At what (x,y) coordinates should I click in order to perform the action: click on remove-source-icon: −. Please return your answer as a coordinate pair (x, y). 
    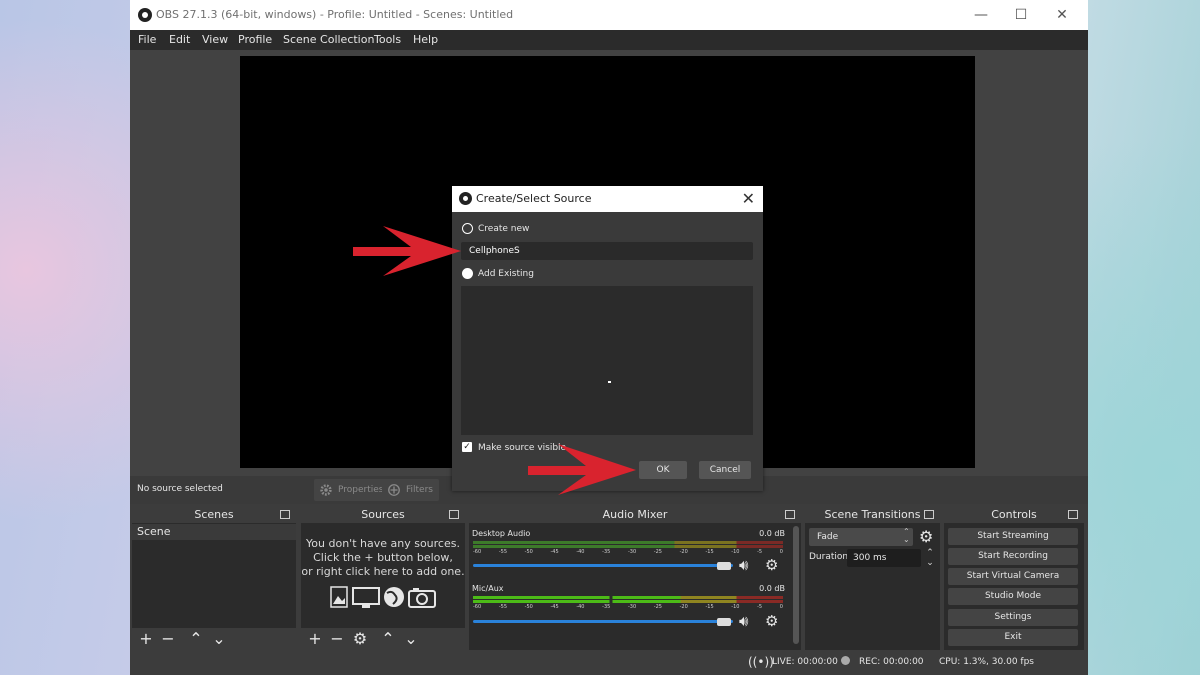
    Looking at the image, I should click on (337, 639).